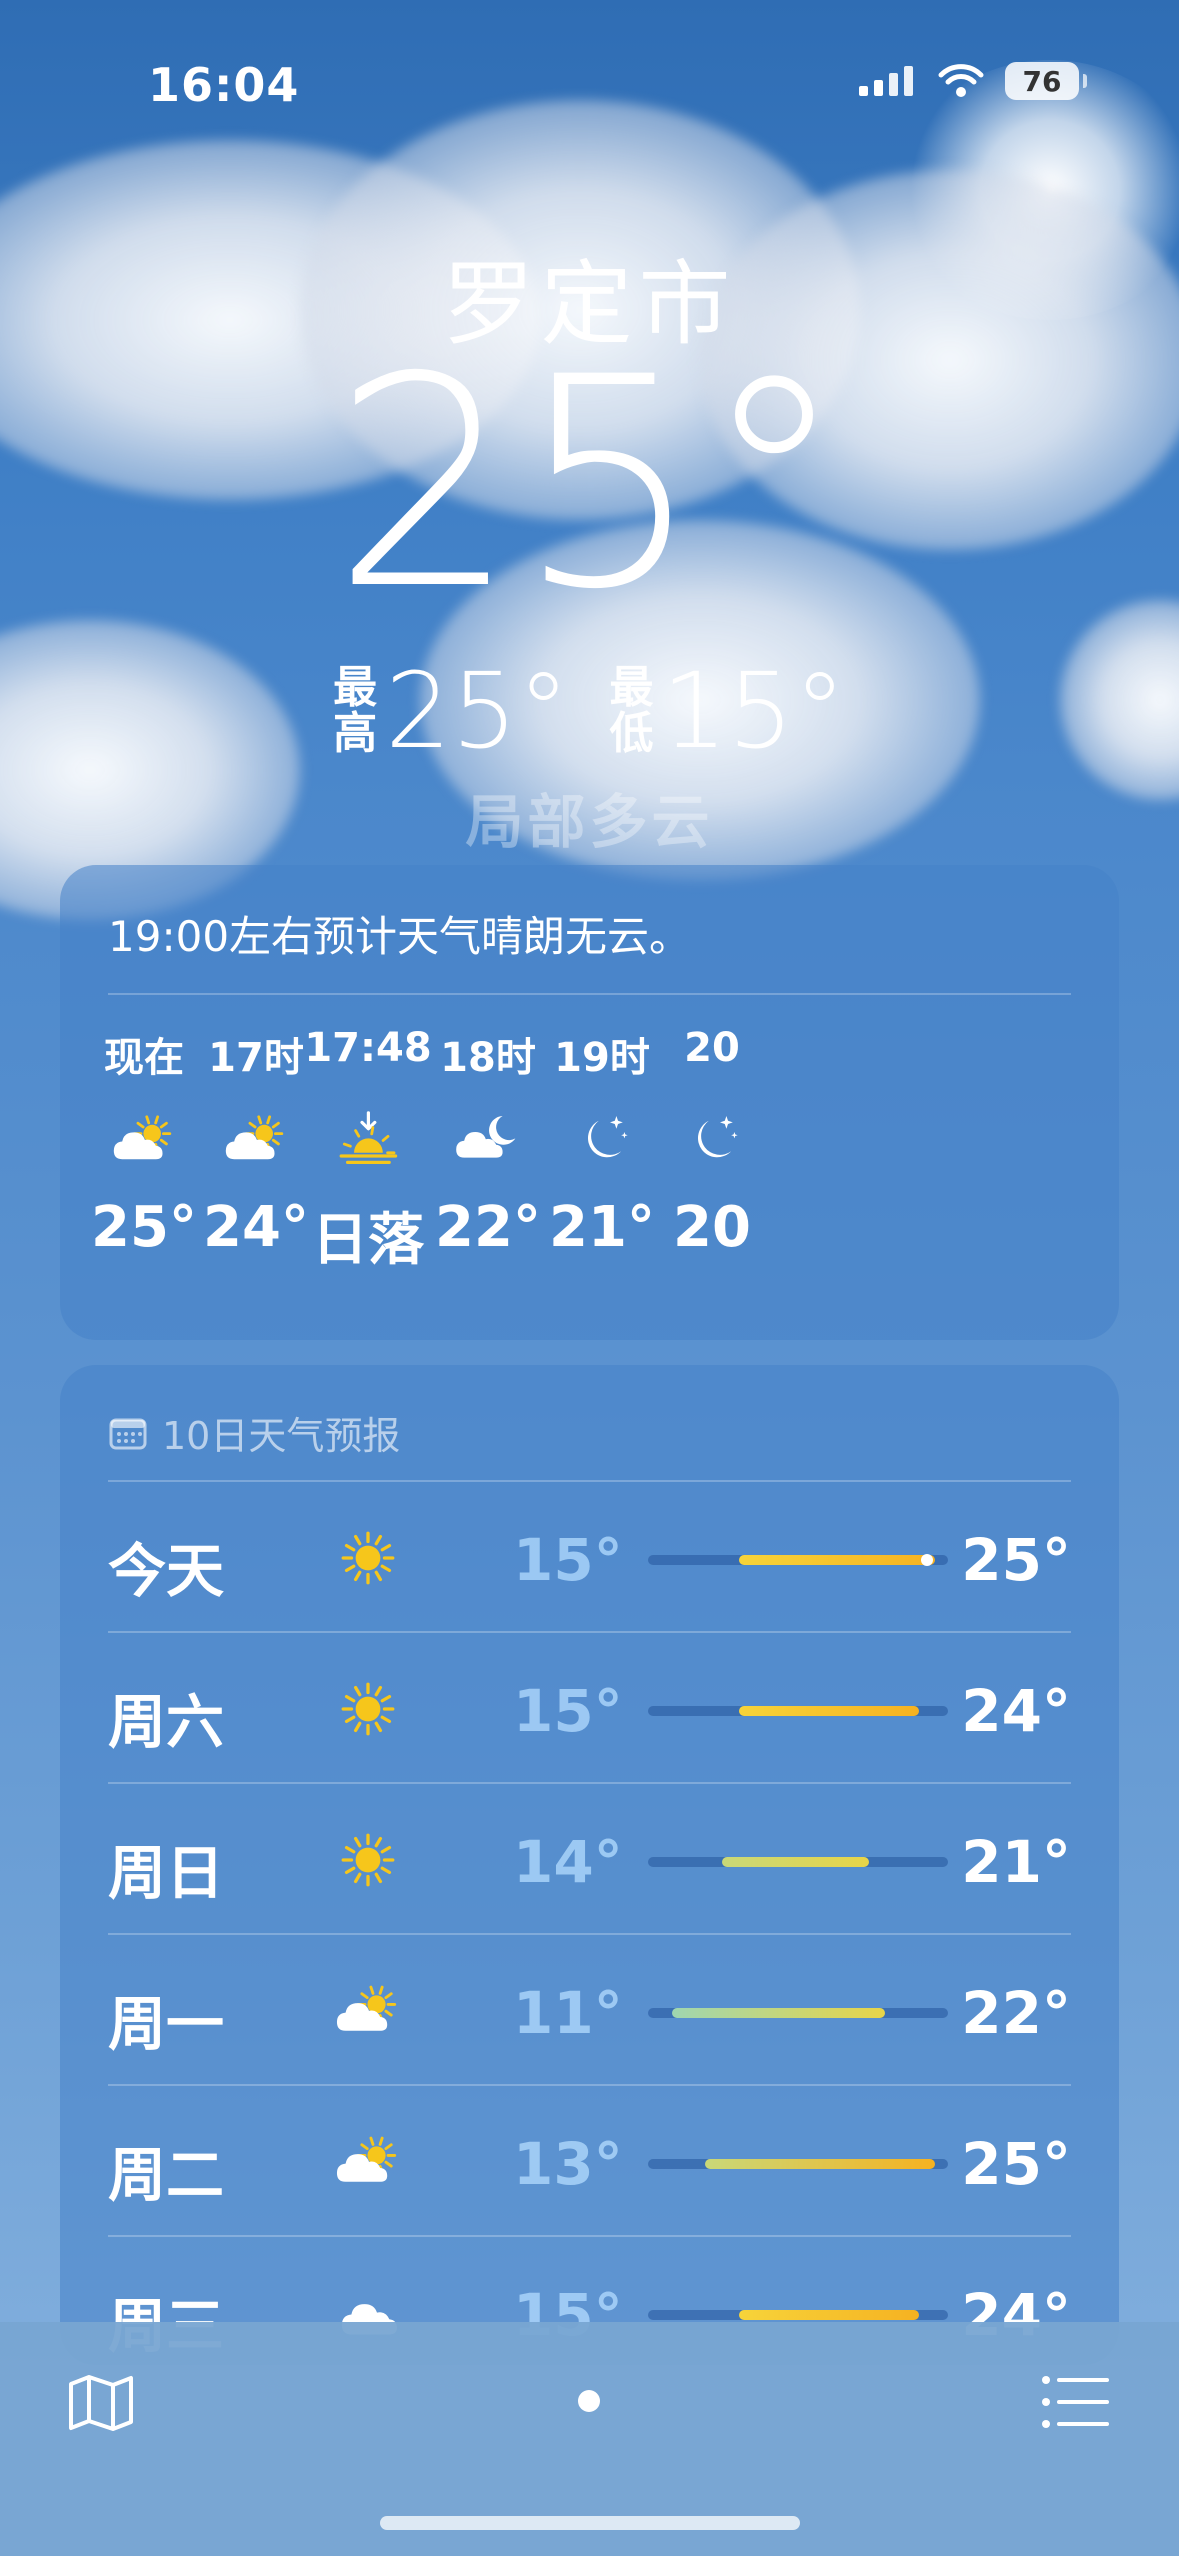 Image resolution: width=1179 pixels, height=2556 pixels. What do you see at coordinates (166, 1873) in the screenshot?
I see `day-name: 周日` at bounding box center [166, 1873].